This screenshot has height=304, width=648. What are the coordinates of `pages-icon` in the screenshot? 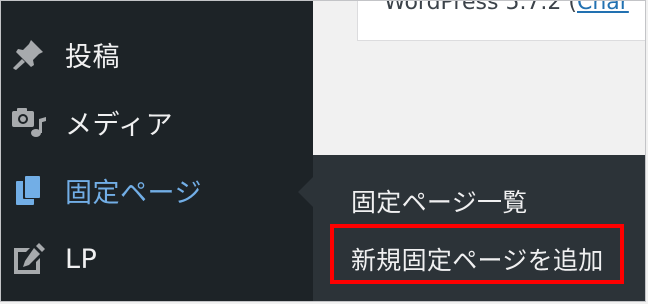 It's located at (29, 190).